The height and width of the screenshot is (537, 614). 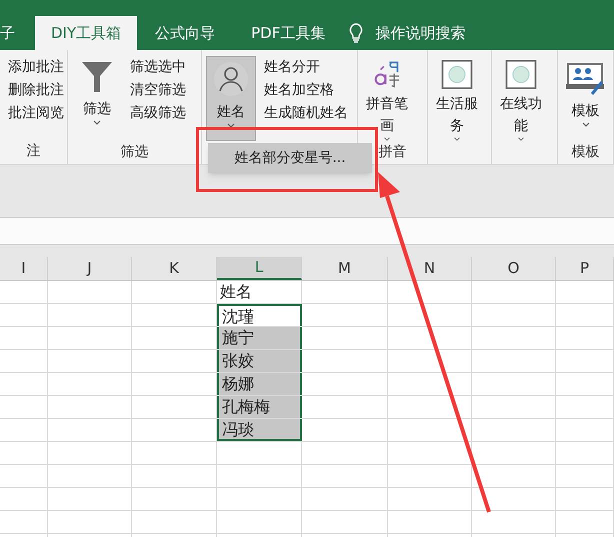 What do you see at coordinates (585, 98) in the screenshot?
I see `ribbon-large-button: 模板` at bounding box center [585, 98].